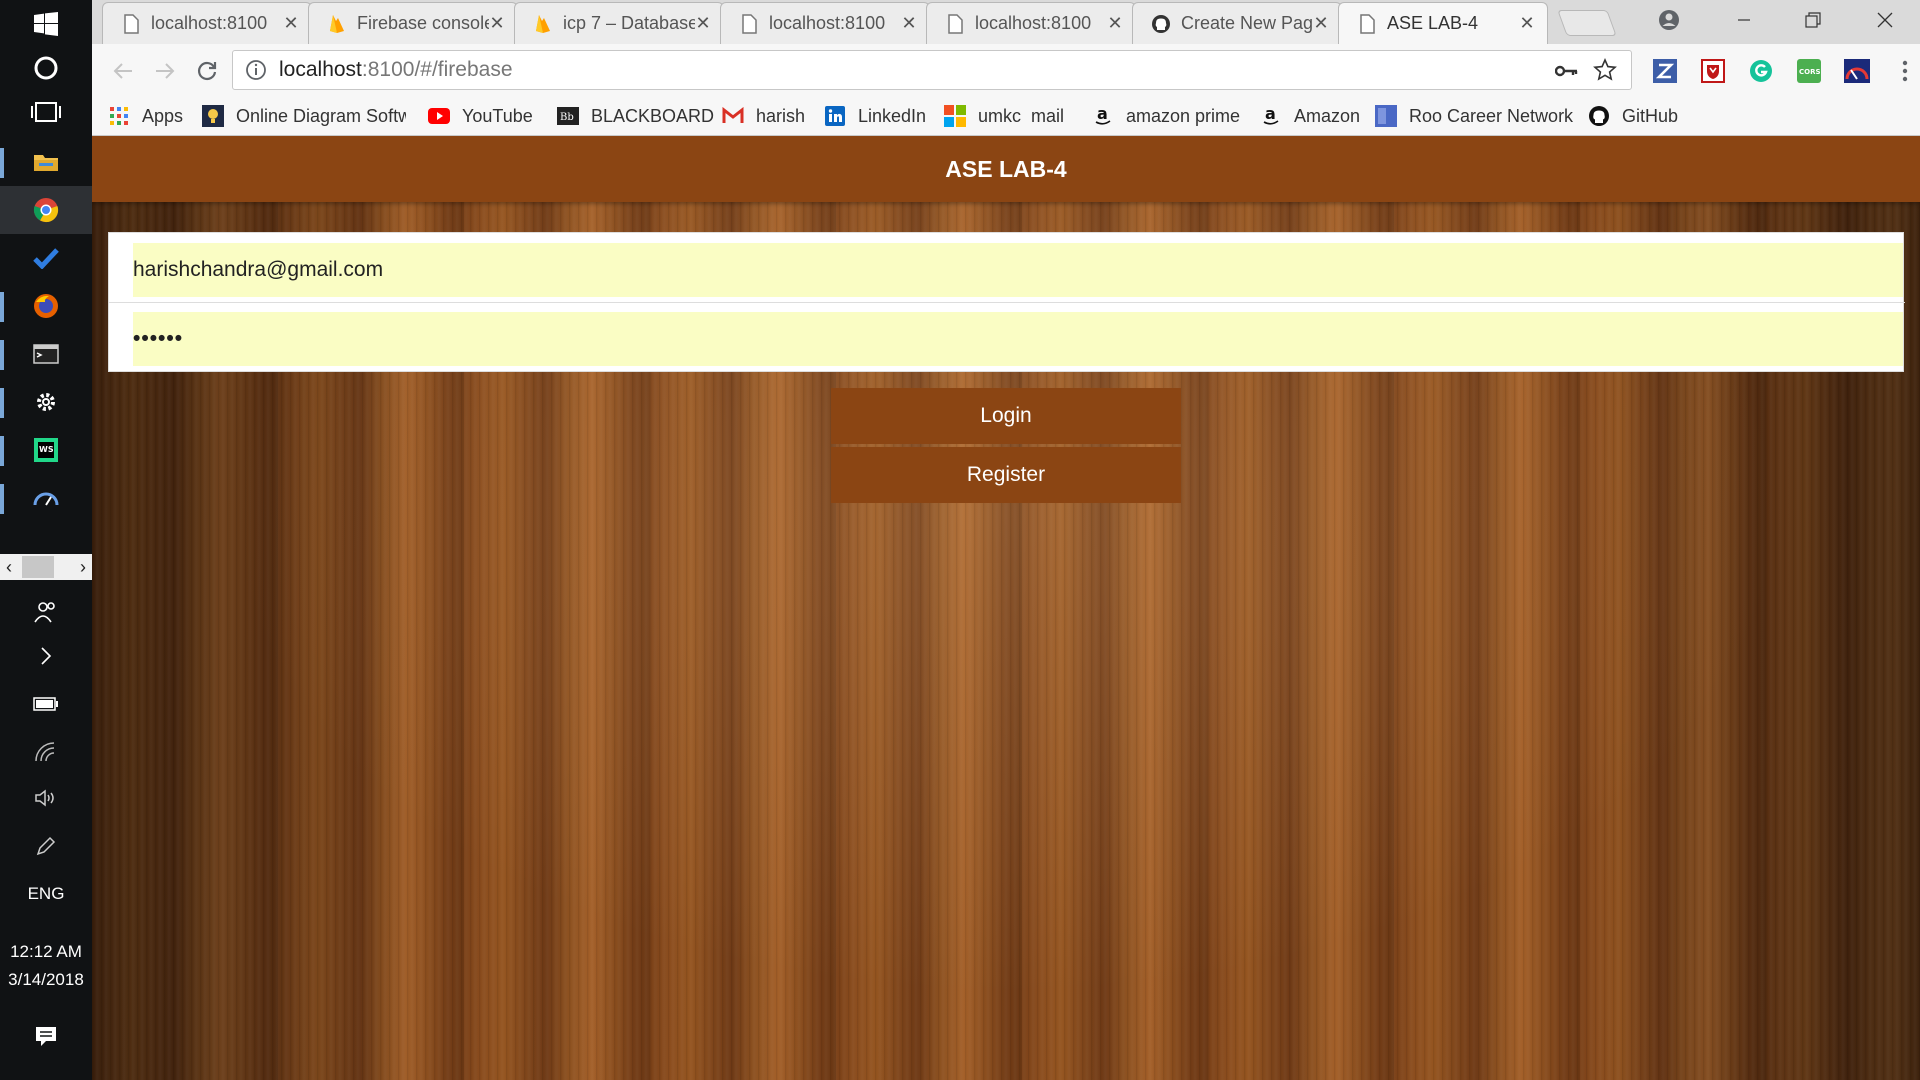  Describe the element at coordinates (1650, 115) in the screenshot. I see `bookmark-label: GitHub` at that location.